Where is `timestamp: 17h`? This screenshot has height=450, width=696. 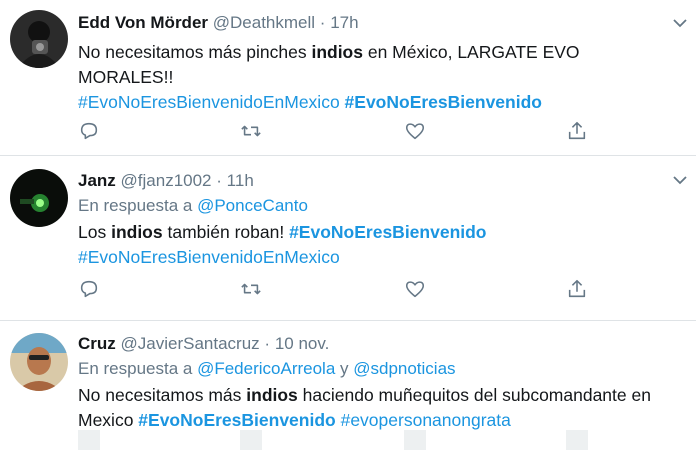 timestamp: 17h is located at coordinates (344, 22).